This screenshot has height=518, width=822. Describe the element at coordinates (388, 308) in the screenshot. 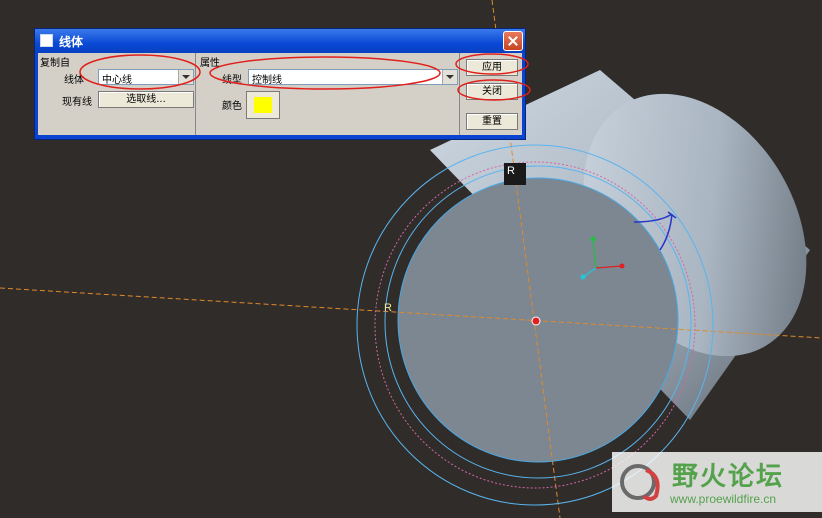

I see `radius-label-left: R` at that location.